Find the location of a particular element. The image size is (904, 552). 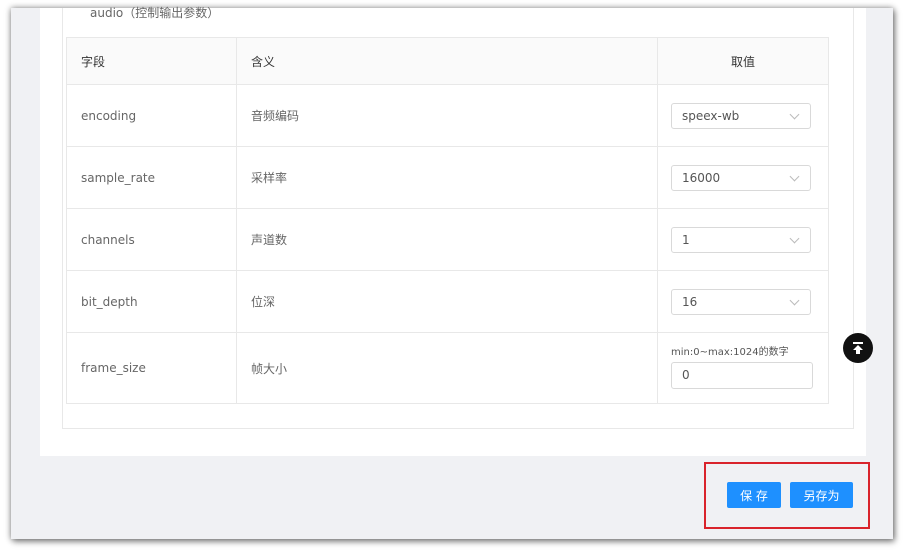

frame-size-input: 0 is located at coordinates (742, 375).